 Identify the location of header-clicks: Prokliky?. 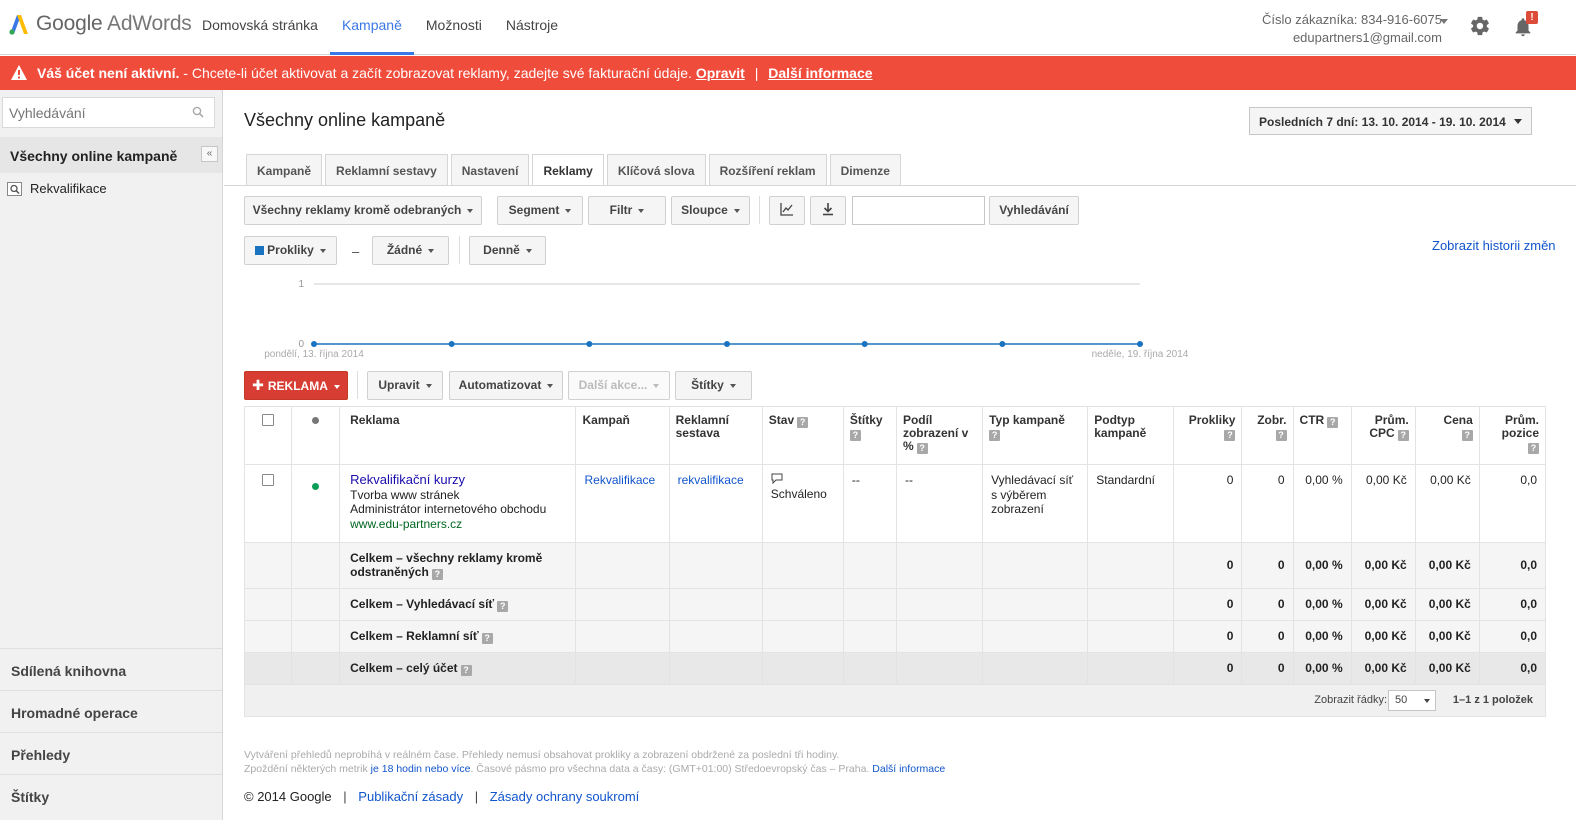
(1208, 435).